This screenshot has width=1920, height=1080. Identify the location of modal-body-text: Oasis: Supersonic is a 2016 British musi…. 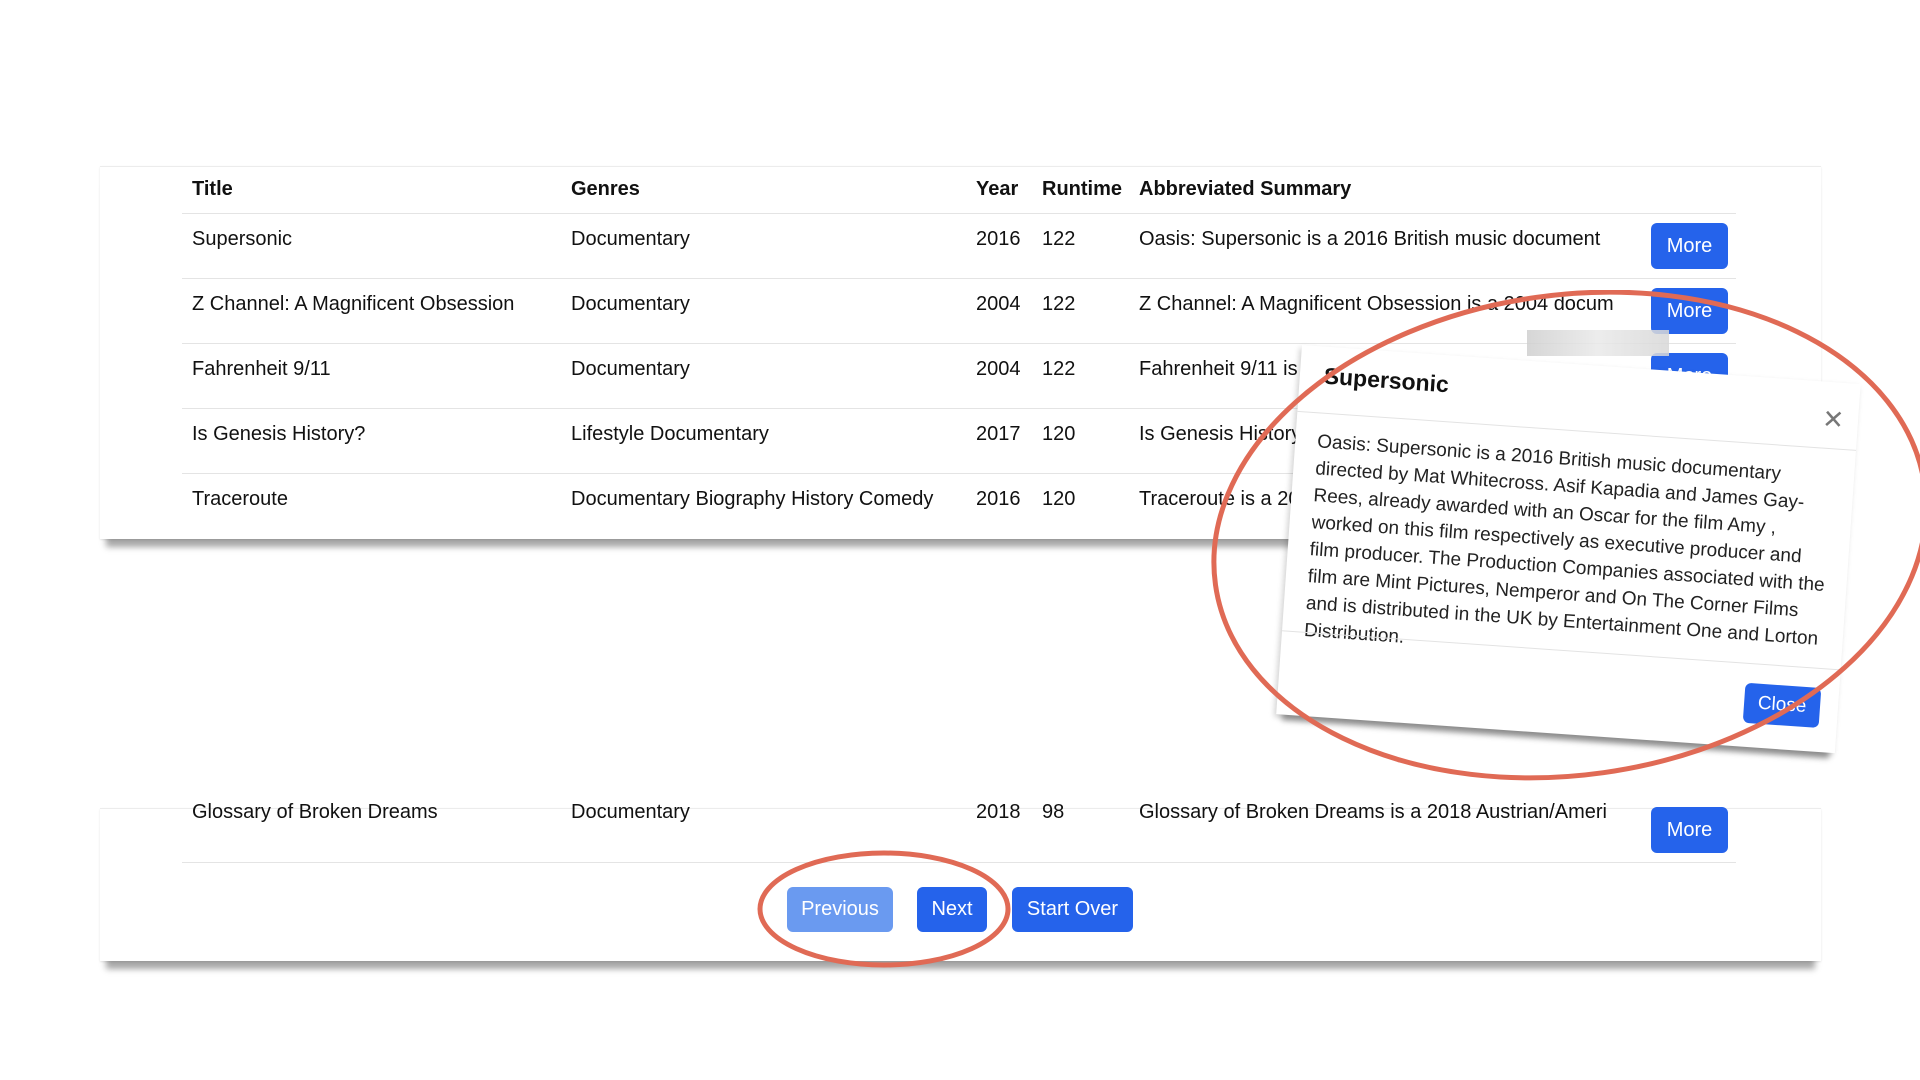
(1564, 540).